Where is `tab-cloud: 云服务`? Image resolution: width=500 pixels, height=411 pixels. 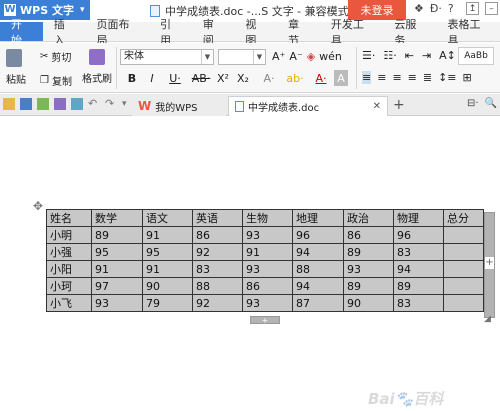 tab-cloud: 云服务 is located at coordinates (409, 32).